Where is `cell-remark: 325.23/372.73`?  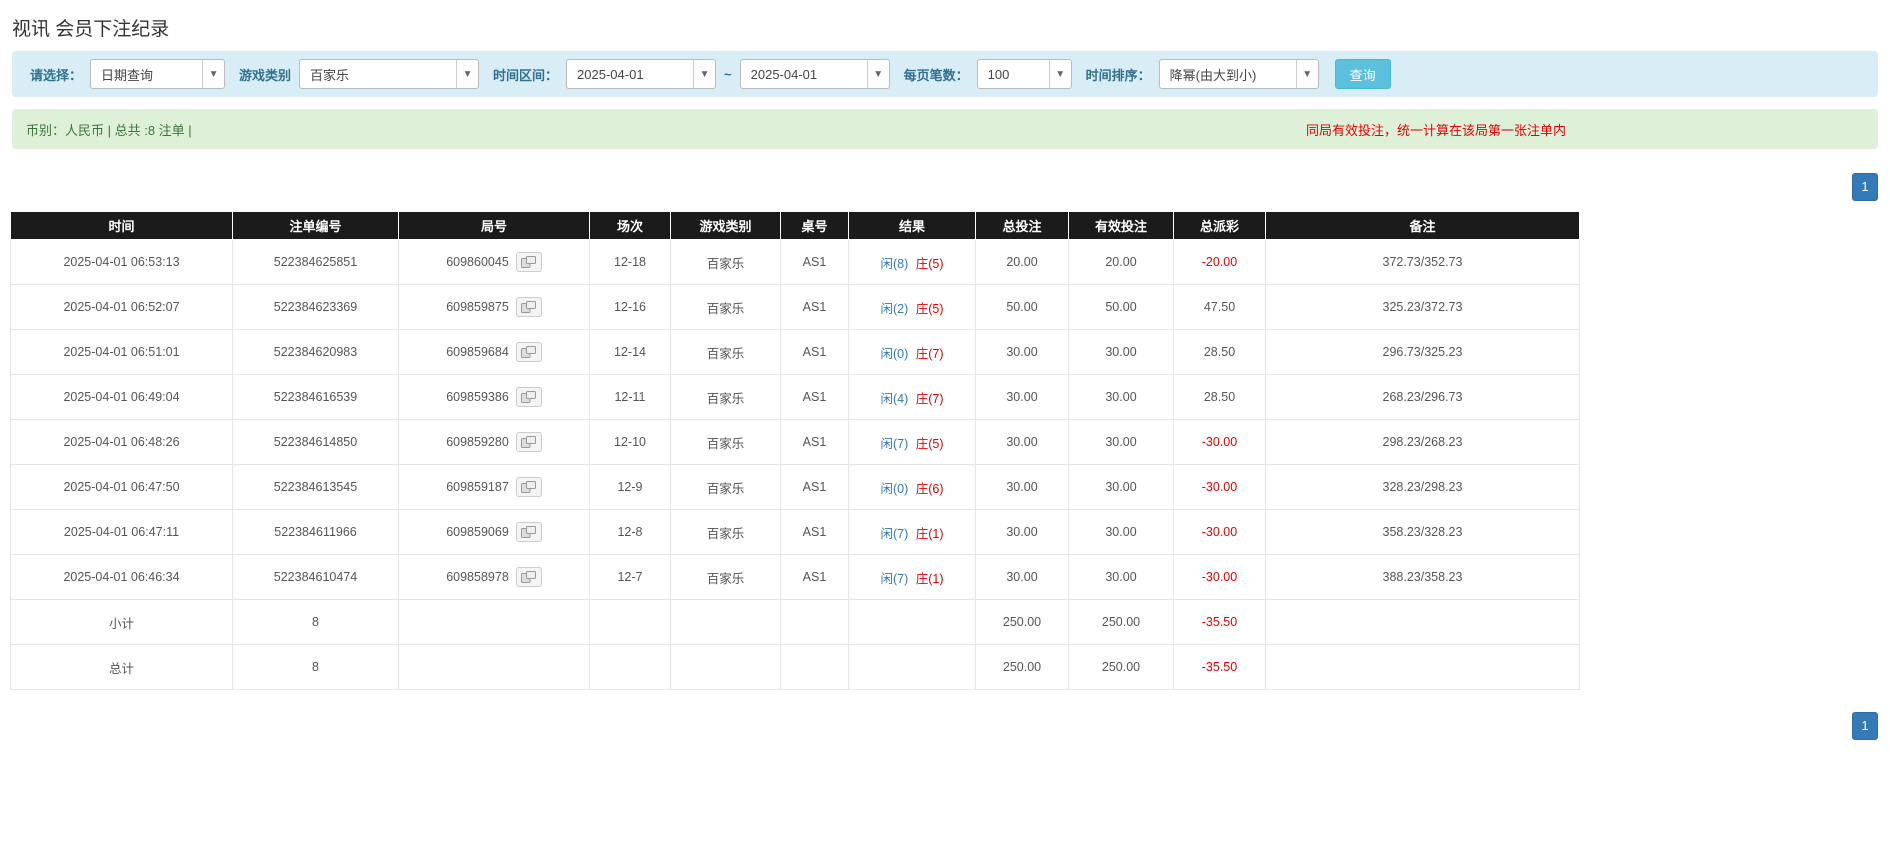 cell-remark: 325.23/372.73 is located at coordinates (1422, 307).